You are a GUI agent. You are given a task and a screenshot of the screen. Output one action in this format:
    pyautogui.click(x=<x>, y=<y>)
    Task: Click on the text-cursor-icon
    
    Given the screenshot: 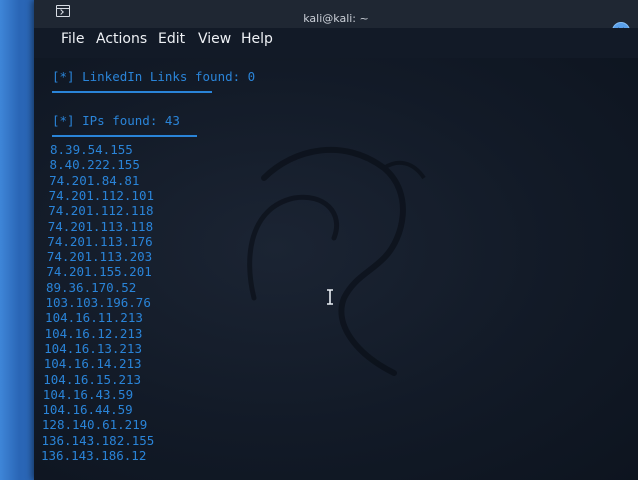 What is the action you would take?
    pyautogui.click(x=330, y=297)
    